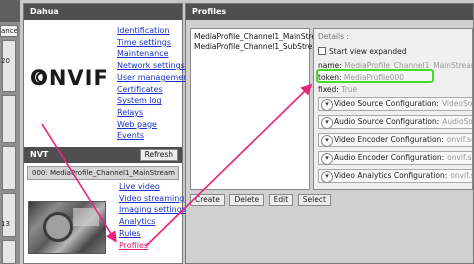 This screenshot has height=264, width=474. What do you see at coordinates (10, 11) in the screenshot?
I see `left-strip-header` at bounding box center [10, 11].